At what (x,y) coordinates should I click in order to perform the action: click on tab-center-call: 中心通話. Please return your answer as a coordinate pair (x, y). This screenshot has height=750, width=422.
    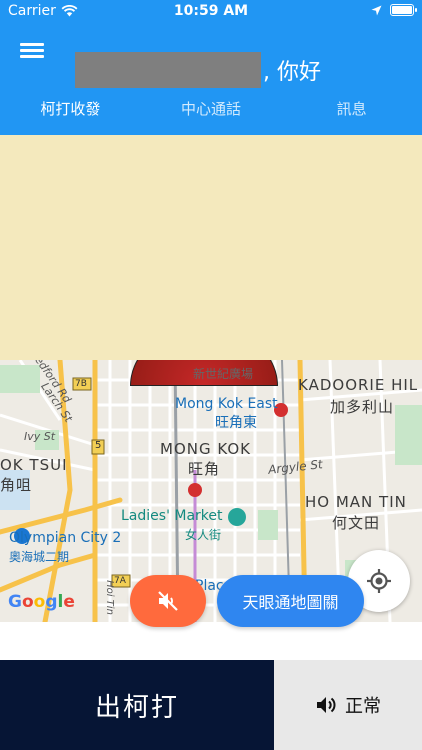
    Looking at the image, I should click on (211, 113).